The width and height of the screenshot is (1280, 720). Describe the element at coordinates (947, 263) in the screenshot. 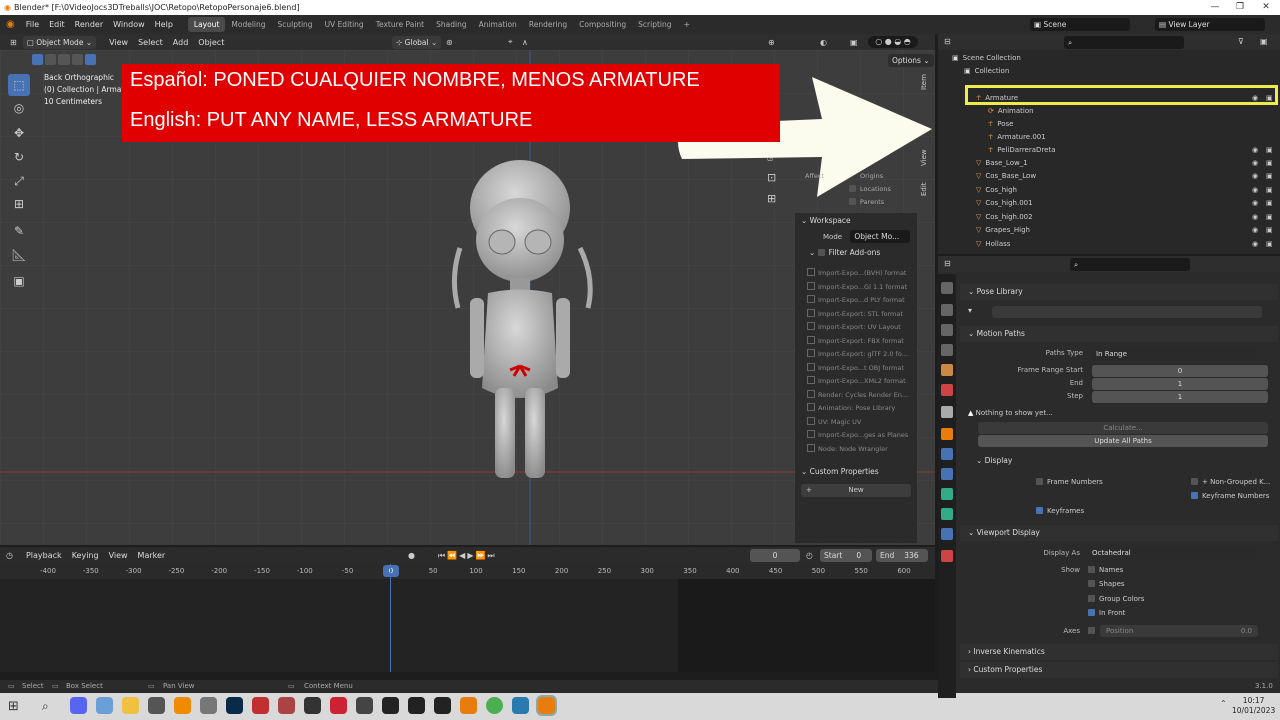

I see `properties-editor-icon: ⊟` at that location.